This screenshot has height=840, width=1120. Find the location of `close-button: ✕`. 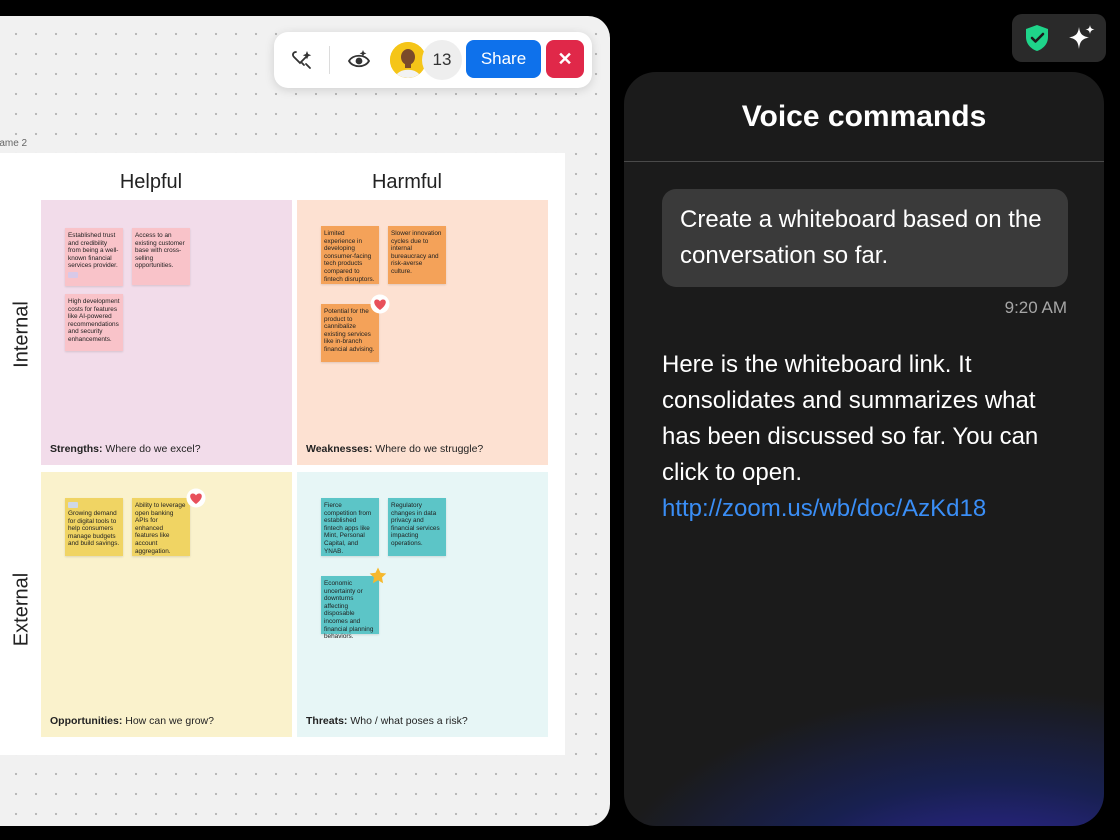

close-button: ✕ is located at coordinates (565, 59).